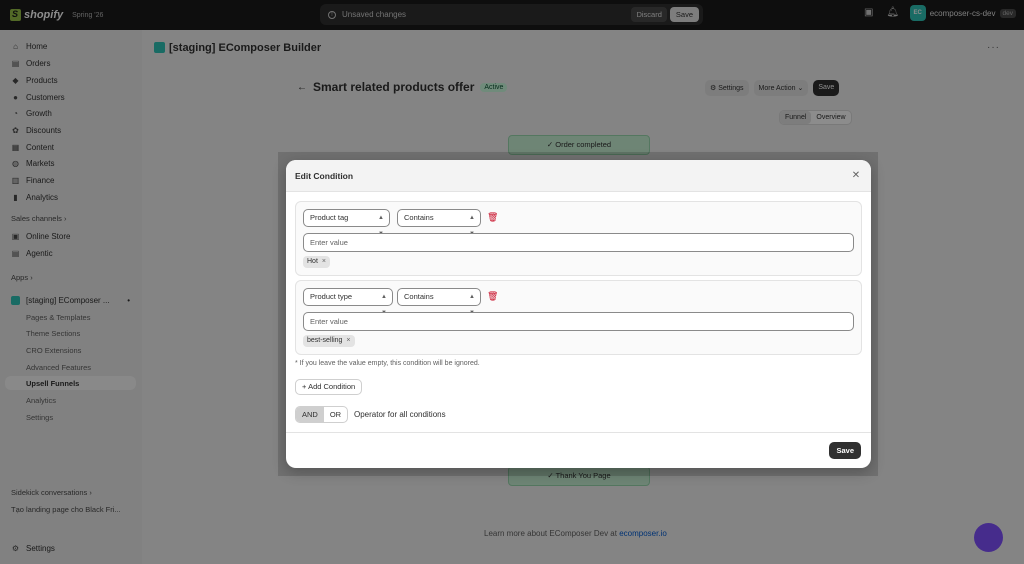  Describe the element at coordinates (346, 223) in the screenshot. I see `field-select: Product tag▲▼` at that location.